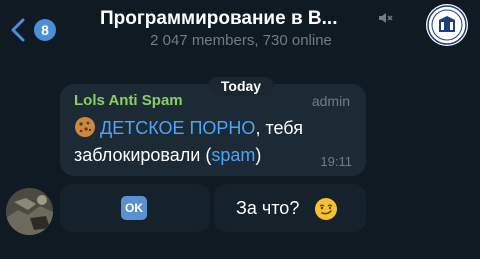 This screenshot has width=480, height=259. I want to click on message-time: 19:11, so click(336, 161).